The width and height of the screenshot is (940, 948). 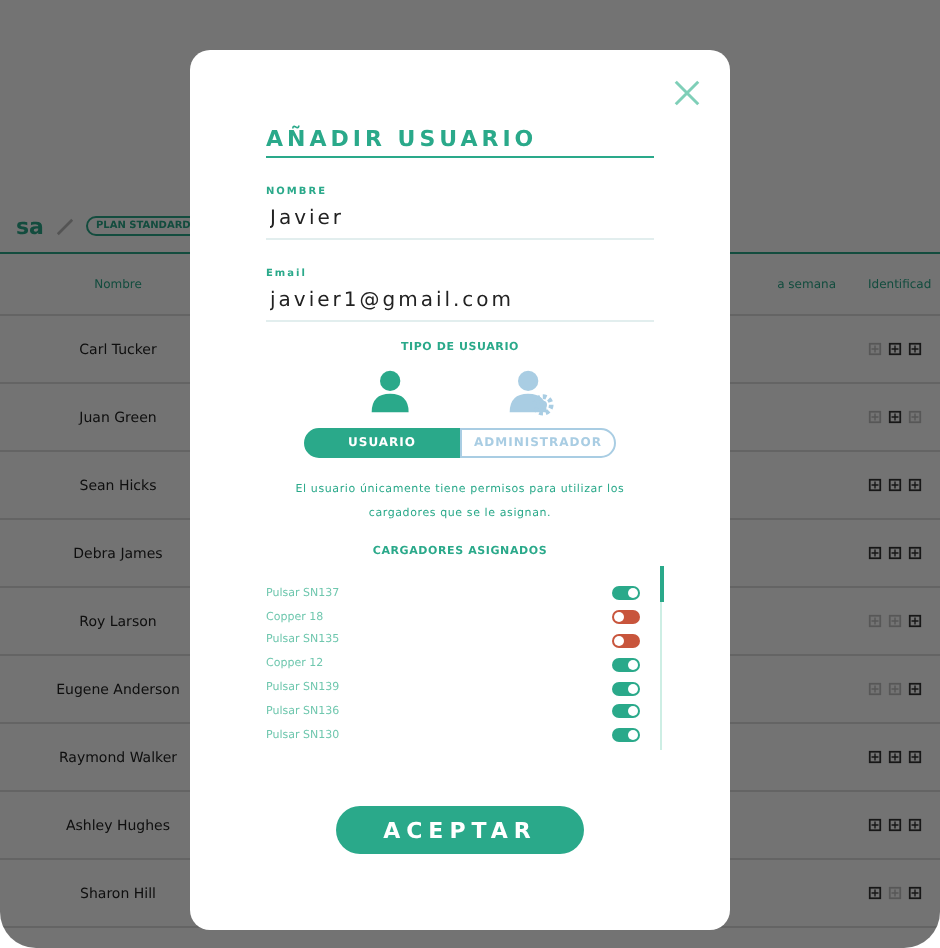 What do you see at coordinates (460, 142) in the screenshot?
I see `modal-title: AÑADIR USUARIO` at bounding box center [460, 142].